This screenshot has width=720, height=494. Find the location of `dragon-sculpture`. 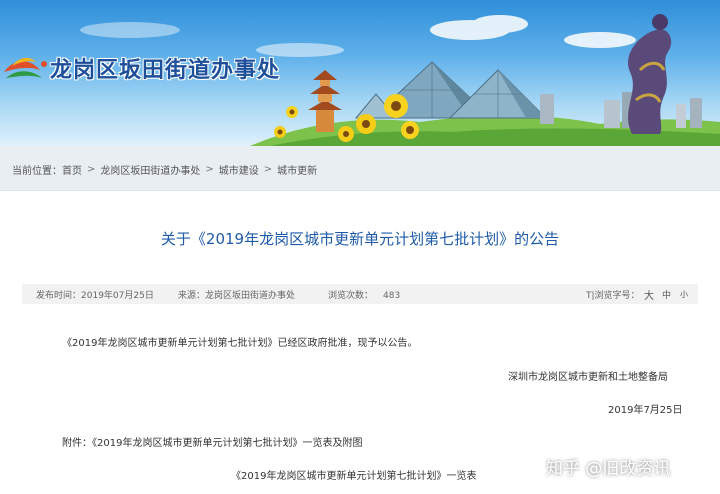

dragon-sculpture is located at coordinates (650, 74).